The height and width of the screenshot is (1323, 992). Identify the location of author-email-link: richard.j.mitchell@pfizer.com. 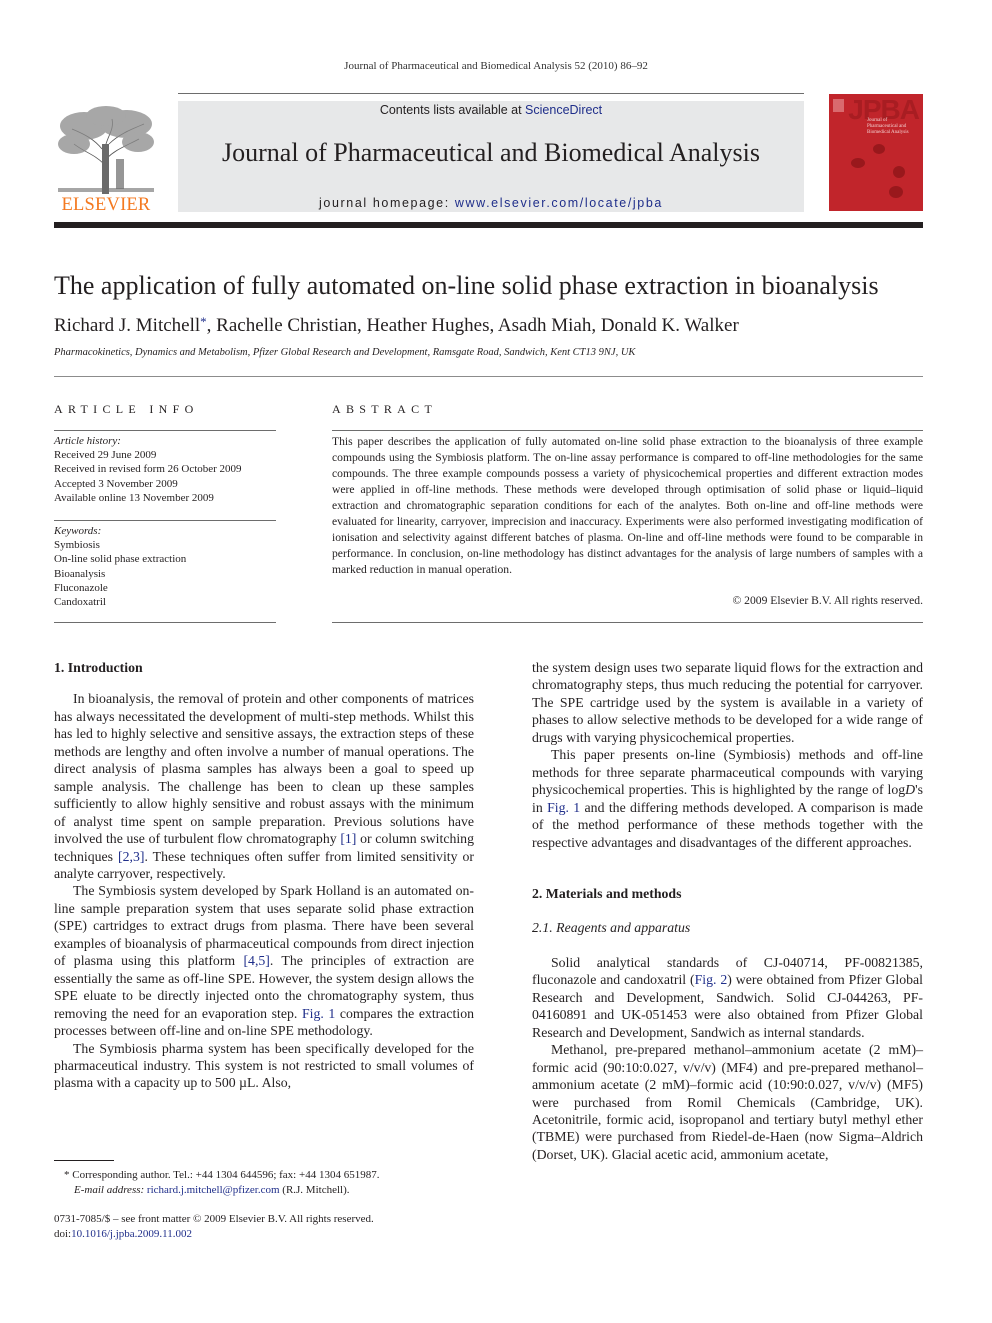
(213, 1190).